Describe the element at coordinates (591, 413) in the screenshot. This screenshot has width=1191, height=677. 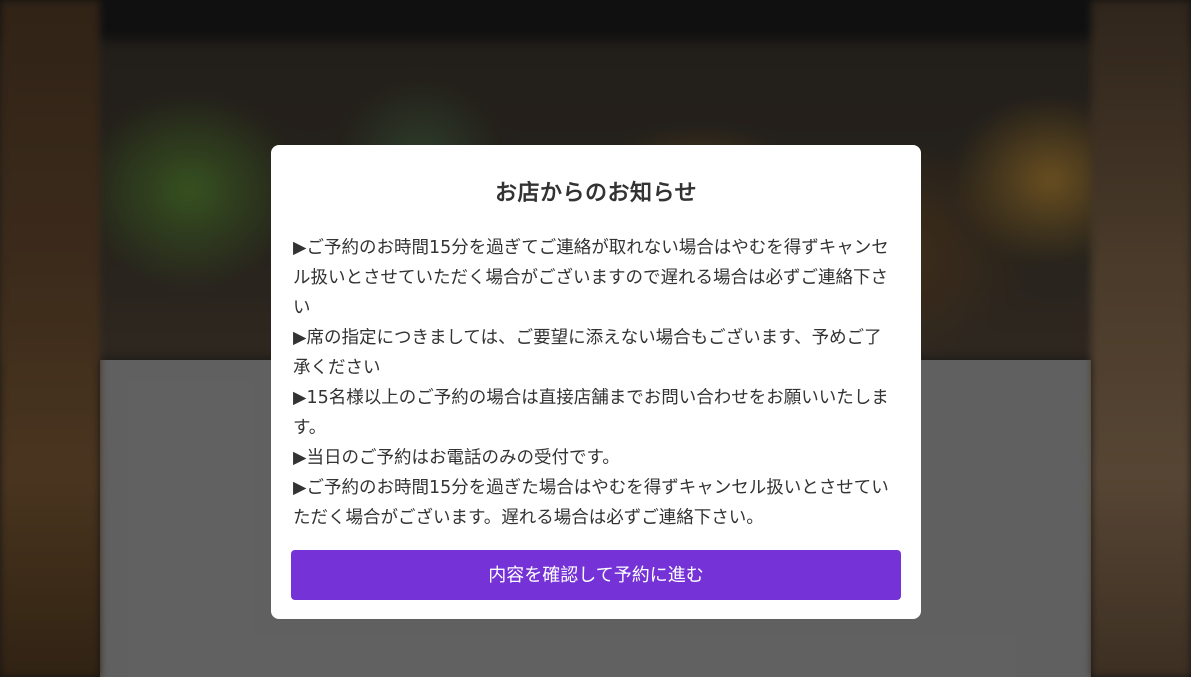
I see `notice-line: ▶15名様以上のご予約の場合は直接店舗までお問い合わせをお願いいたします。` at that location.